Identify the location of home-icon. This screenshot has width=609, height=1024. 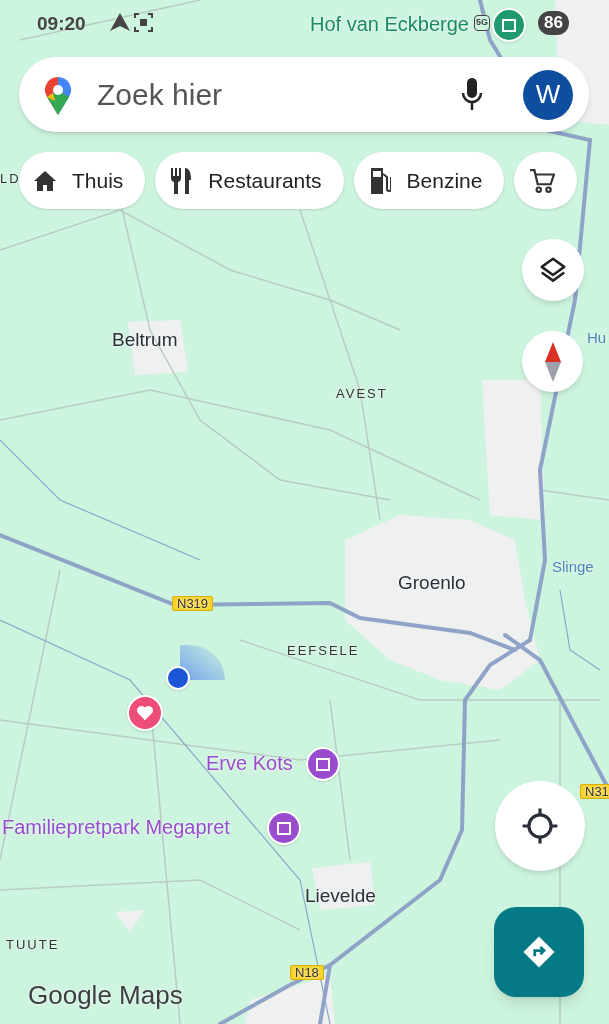
(45, 180).